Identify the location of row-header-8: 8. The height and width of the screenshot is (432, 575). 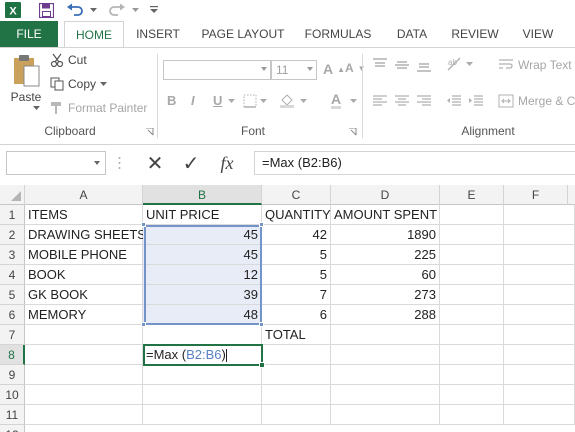
(12, 355).